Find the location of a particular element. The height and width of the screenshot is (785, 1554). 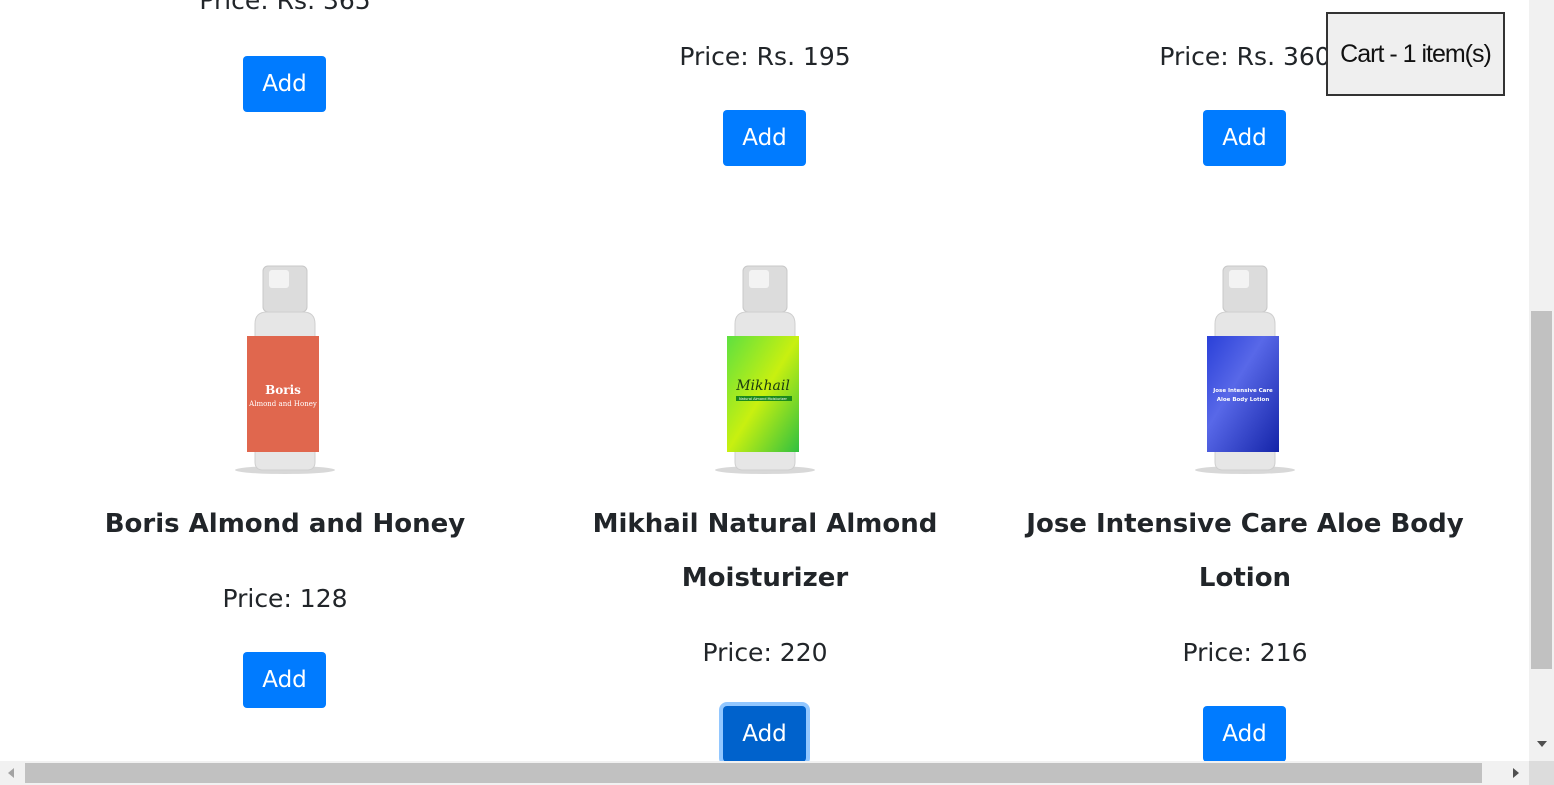

scroll-left-arrow-icon is located at coordinates (11, 773).